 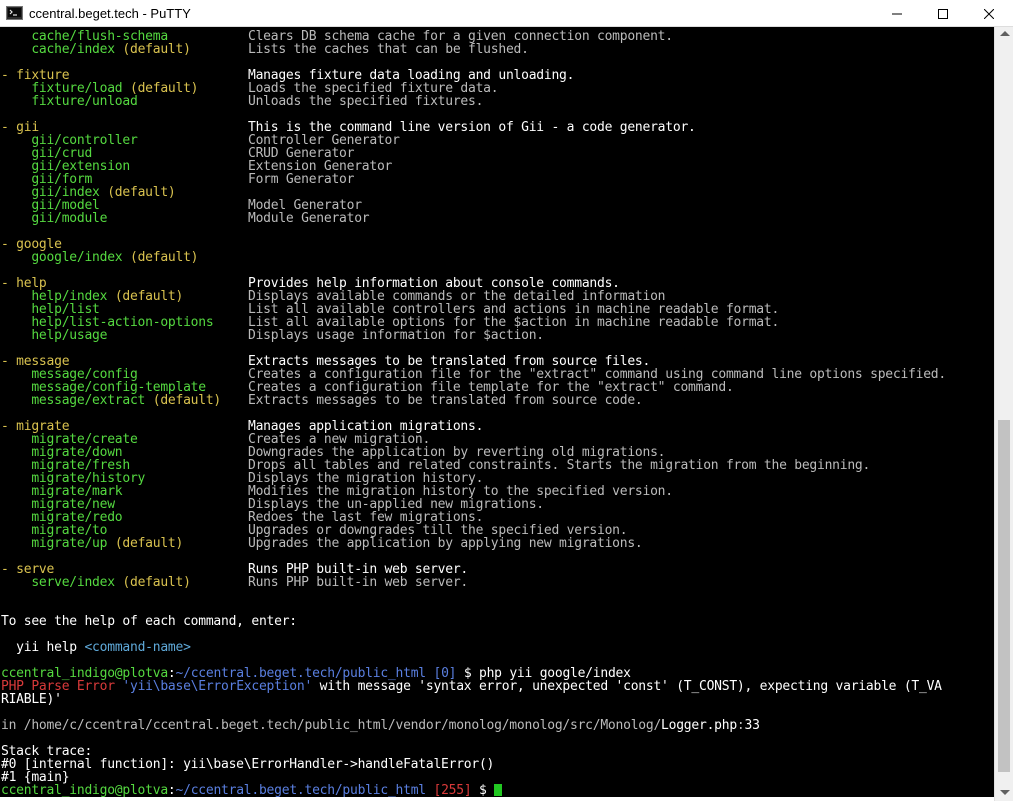 What do you see at coordinates (497, 799) in the screenshot?
I see `window-bottom-edge` at bounding box center [497, 799].